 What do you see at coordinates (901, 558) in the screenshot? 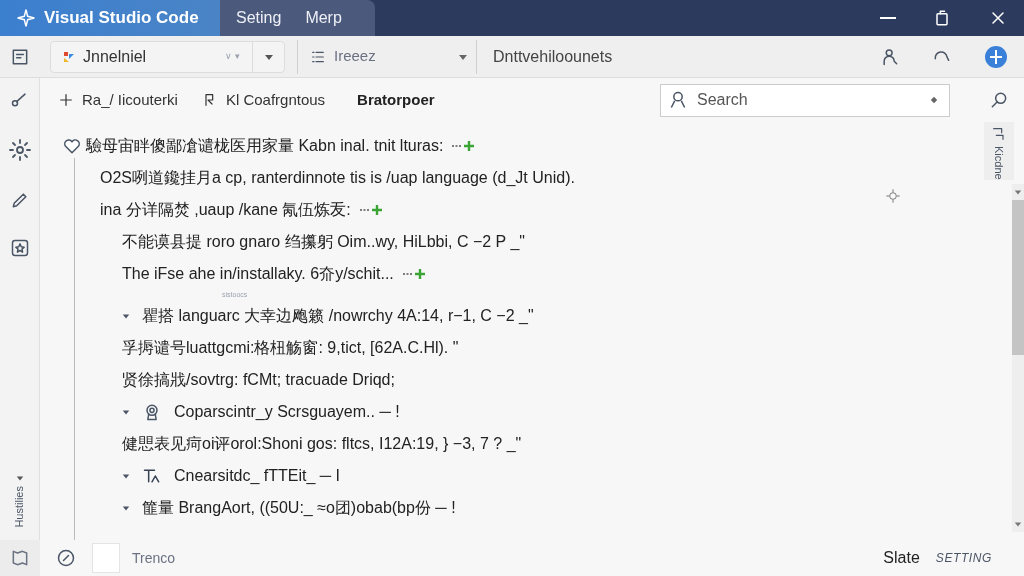
I see `status-label: Slate` at bounding box center [901, 558].